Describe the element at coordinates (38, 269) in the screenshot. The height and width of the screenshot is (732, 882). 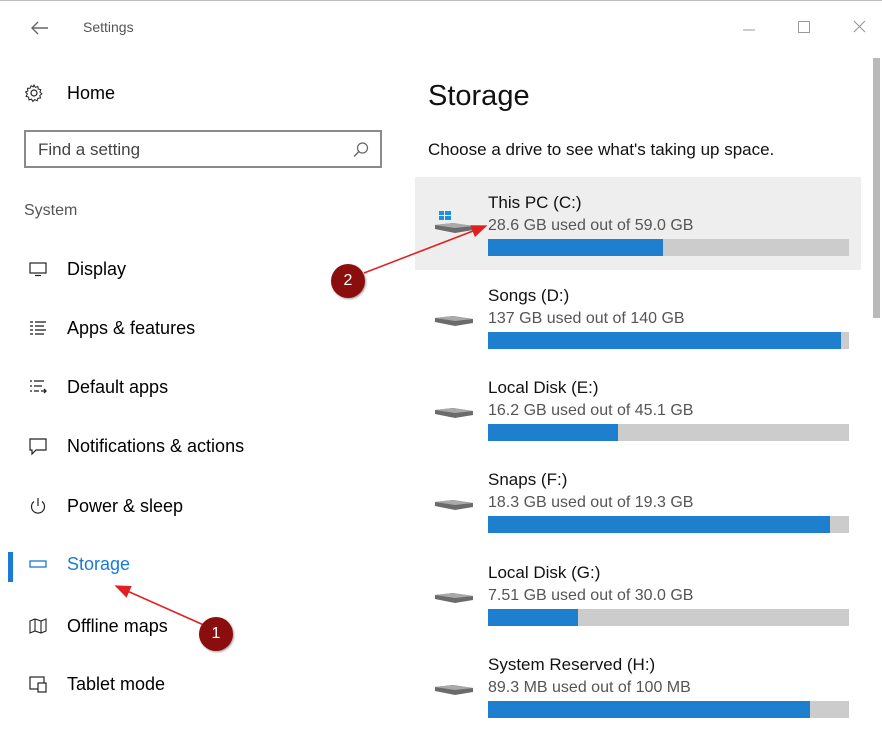
I see `display-icon` at that location.